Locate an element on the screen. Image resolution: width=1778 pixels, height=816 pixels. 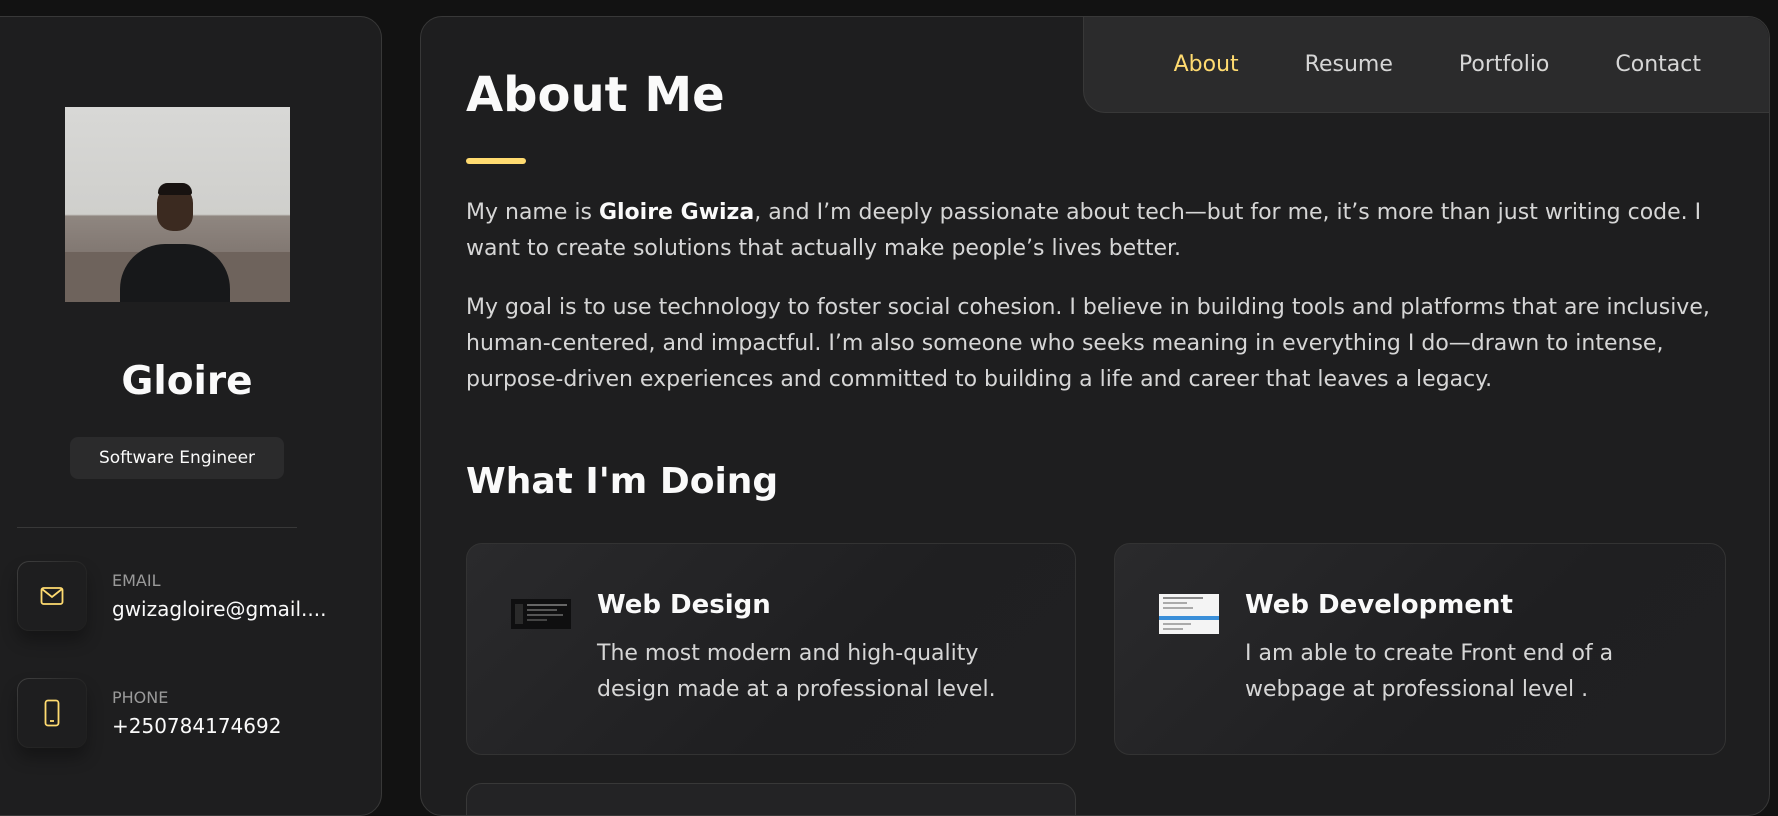
nav-about: About is located at coordinates (1206, 64).